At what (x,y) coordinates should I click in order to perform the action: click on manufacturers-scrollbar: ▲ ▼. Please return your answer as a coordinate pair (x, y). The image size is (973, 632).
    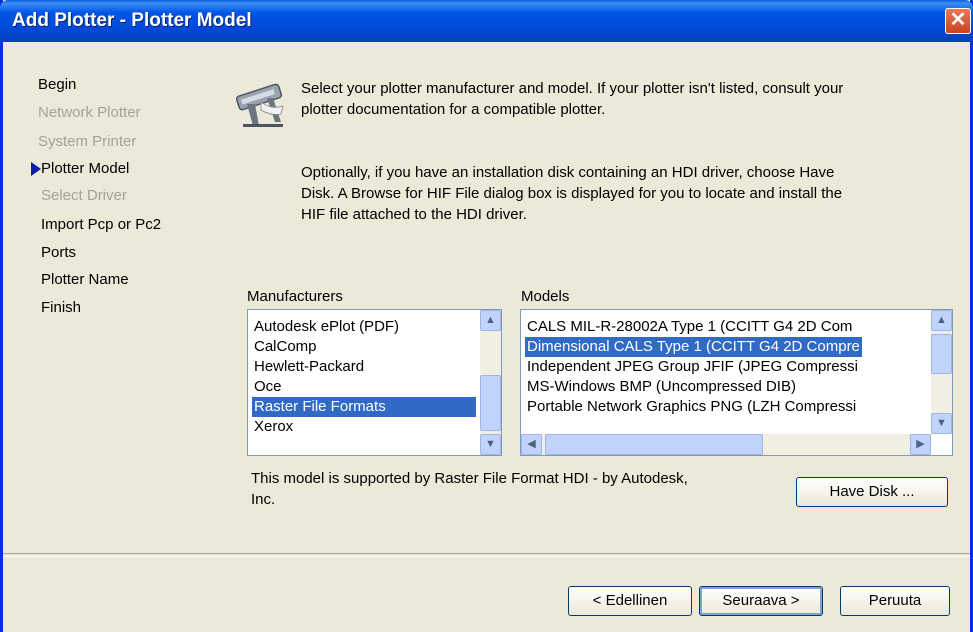
    Looking at the image, I should click on (490, 382).